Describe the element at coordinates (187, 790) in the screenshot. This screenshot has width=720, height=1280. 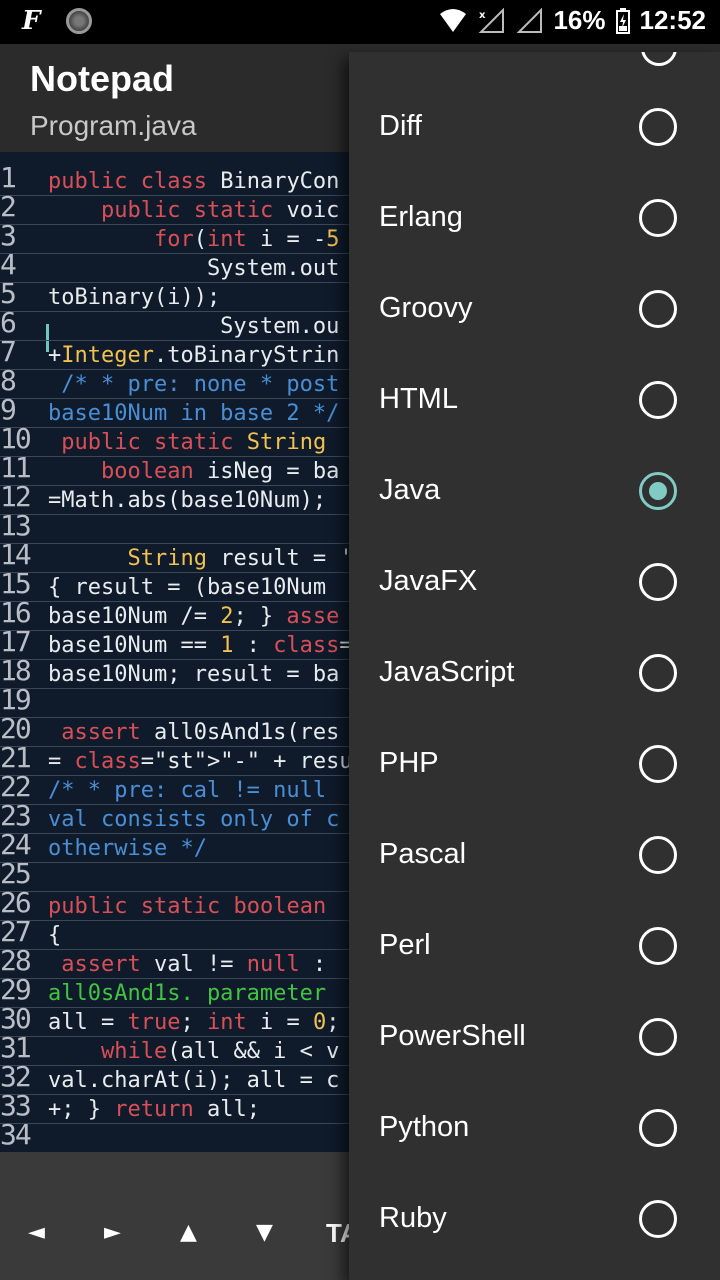
I see `code-text: /* * pre: cal != null` at that location.